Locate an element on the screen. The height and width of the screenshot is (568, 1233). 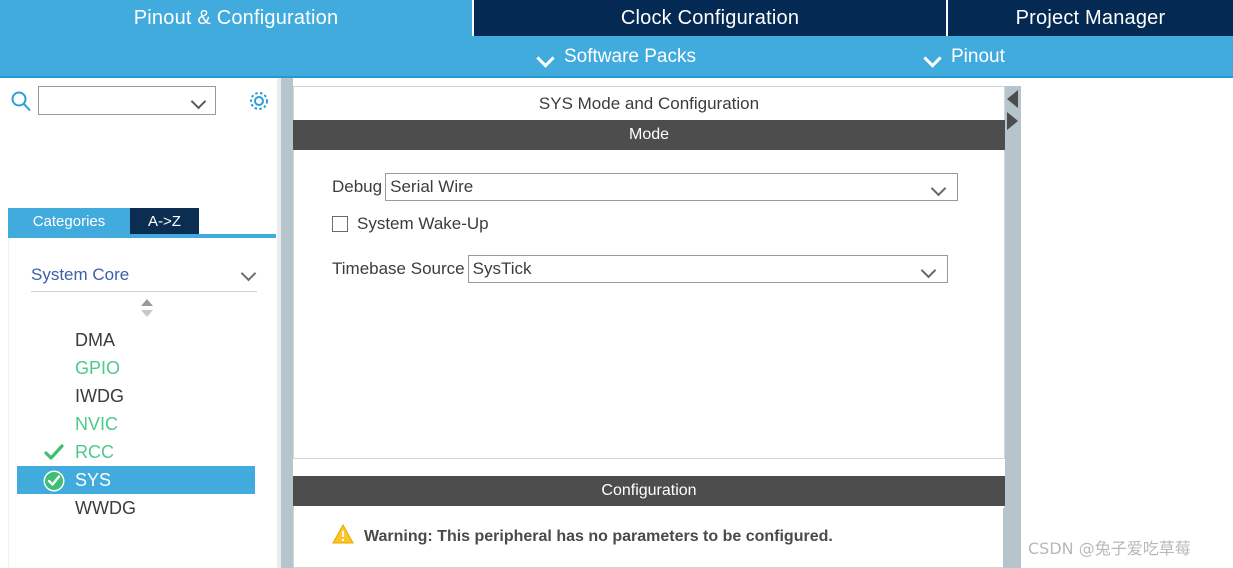
list-item-dma: DMA is located at coordinates (143, 340).